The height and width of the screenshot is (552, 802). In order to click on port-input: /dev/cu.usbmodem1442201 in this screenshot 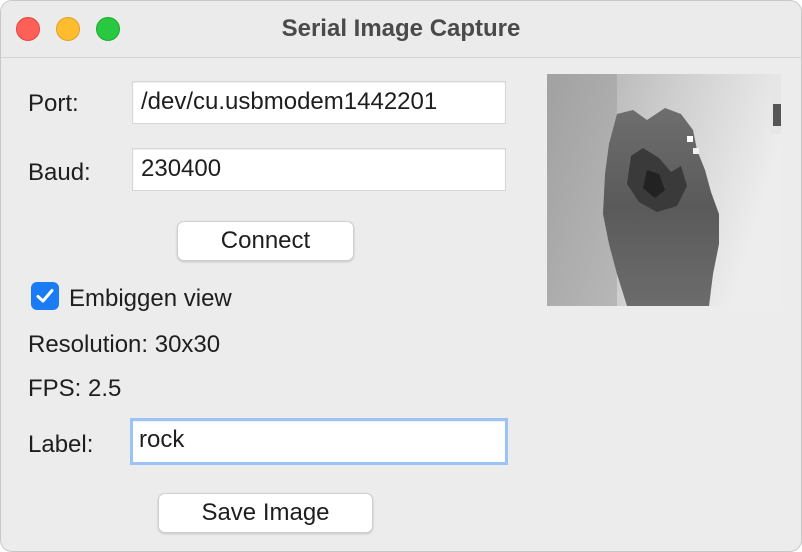, I will do `click(319, 102)`.